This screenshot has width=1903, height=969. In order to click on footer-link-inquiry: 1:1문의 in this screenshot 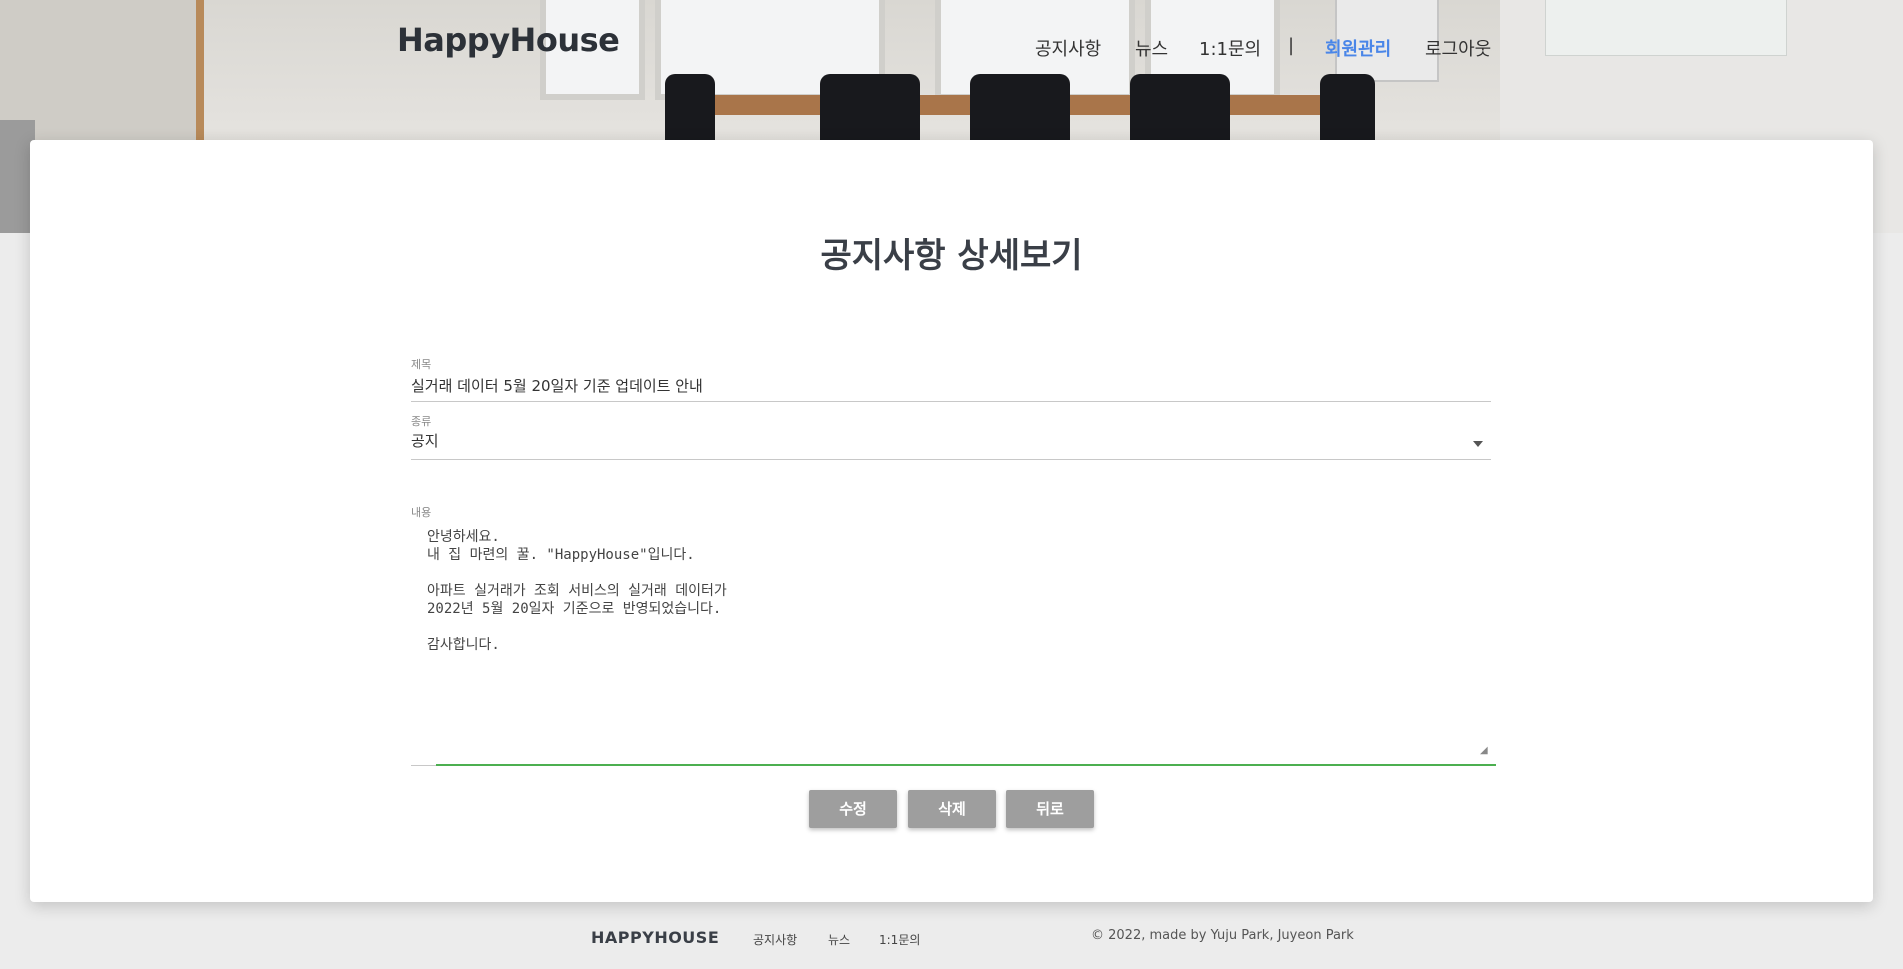, I will do `click(899, 939)`.